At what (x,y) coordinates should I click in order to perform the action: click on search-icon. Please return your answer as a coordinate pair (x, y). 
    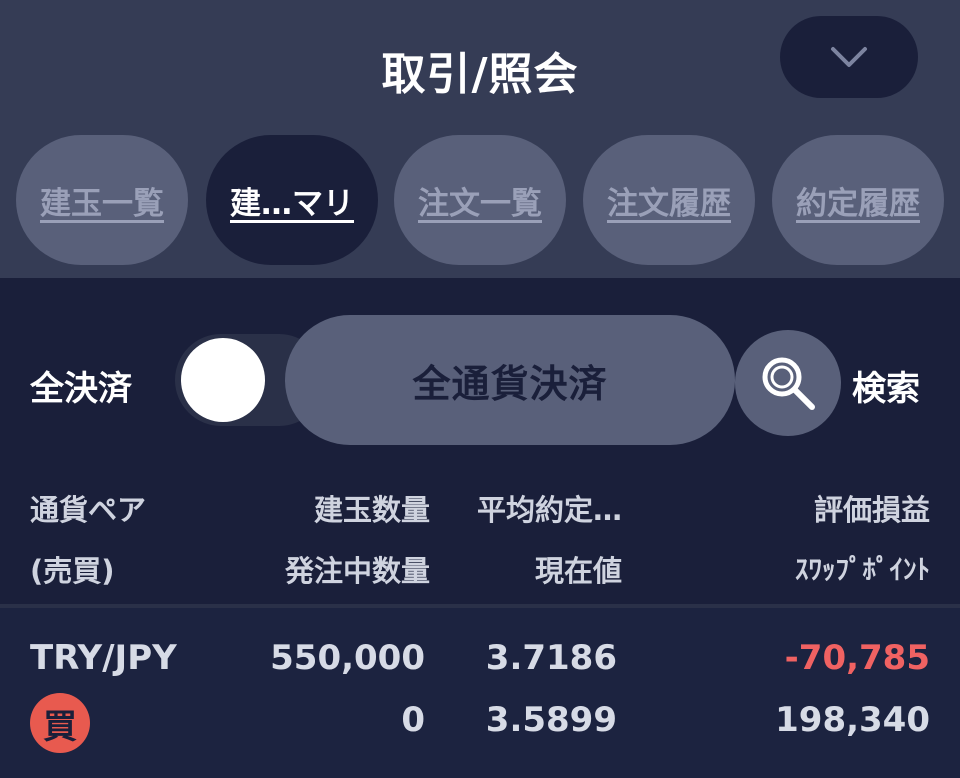
    Looking at the image, I should click on (788, 383).